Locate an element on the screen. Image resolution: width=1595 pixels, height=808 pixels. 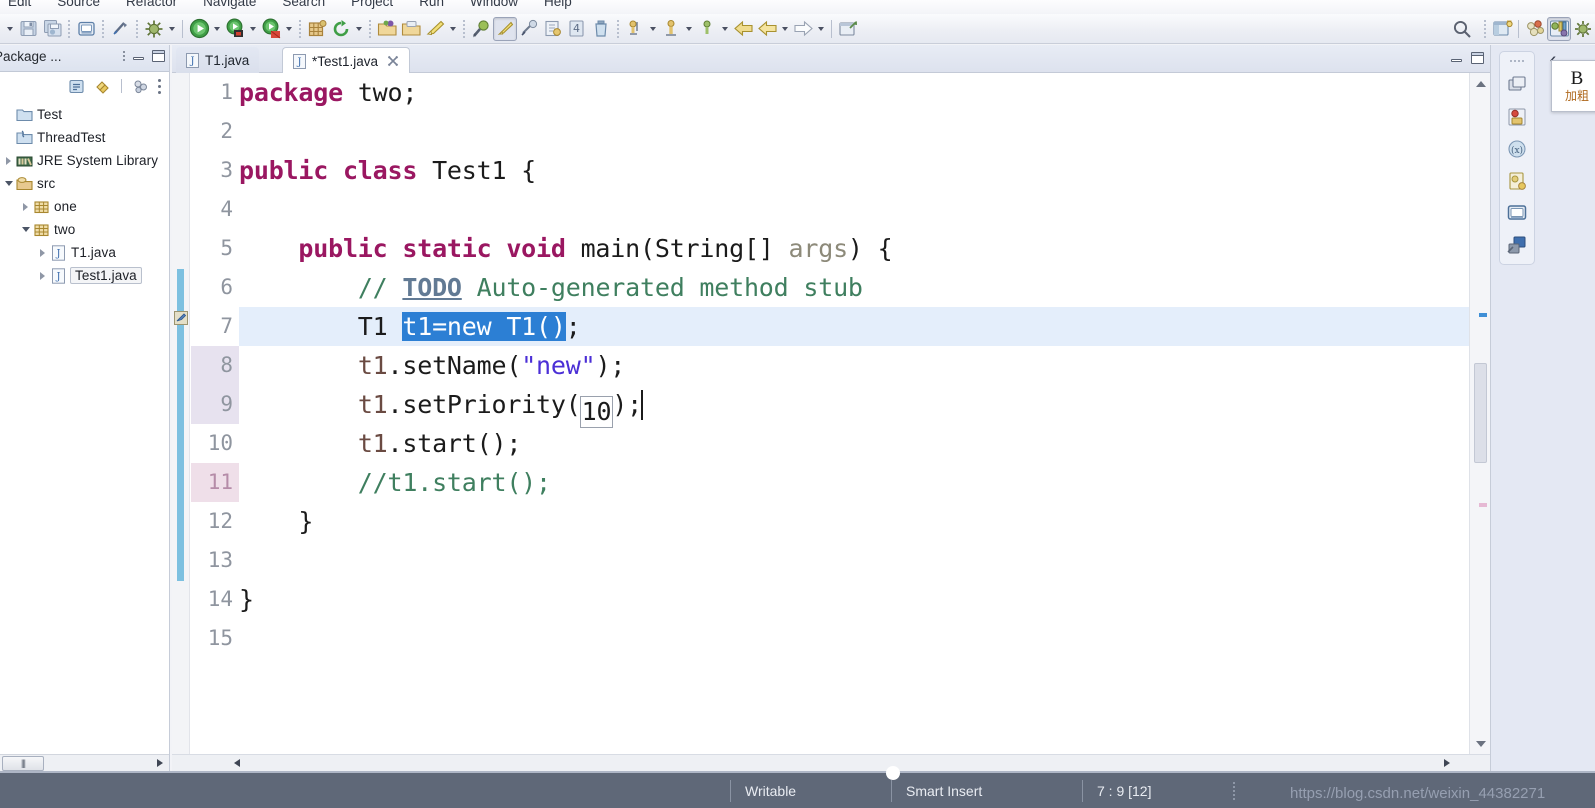
minimize-icon is located at coordinates (138, 55).